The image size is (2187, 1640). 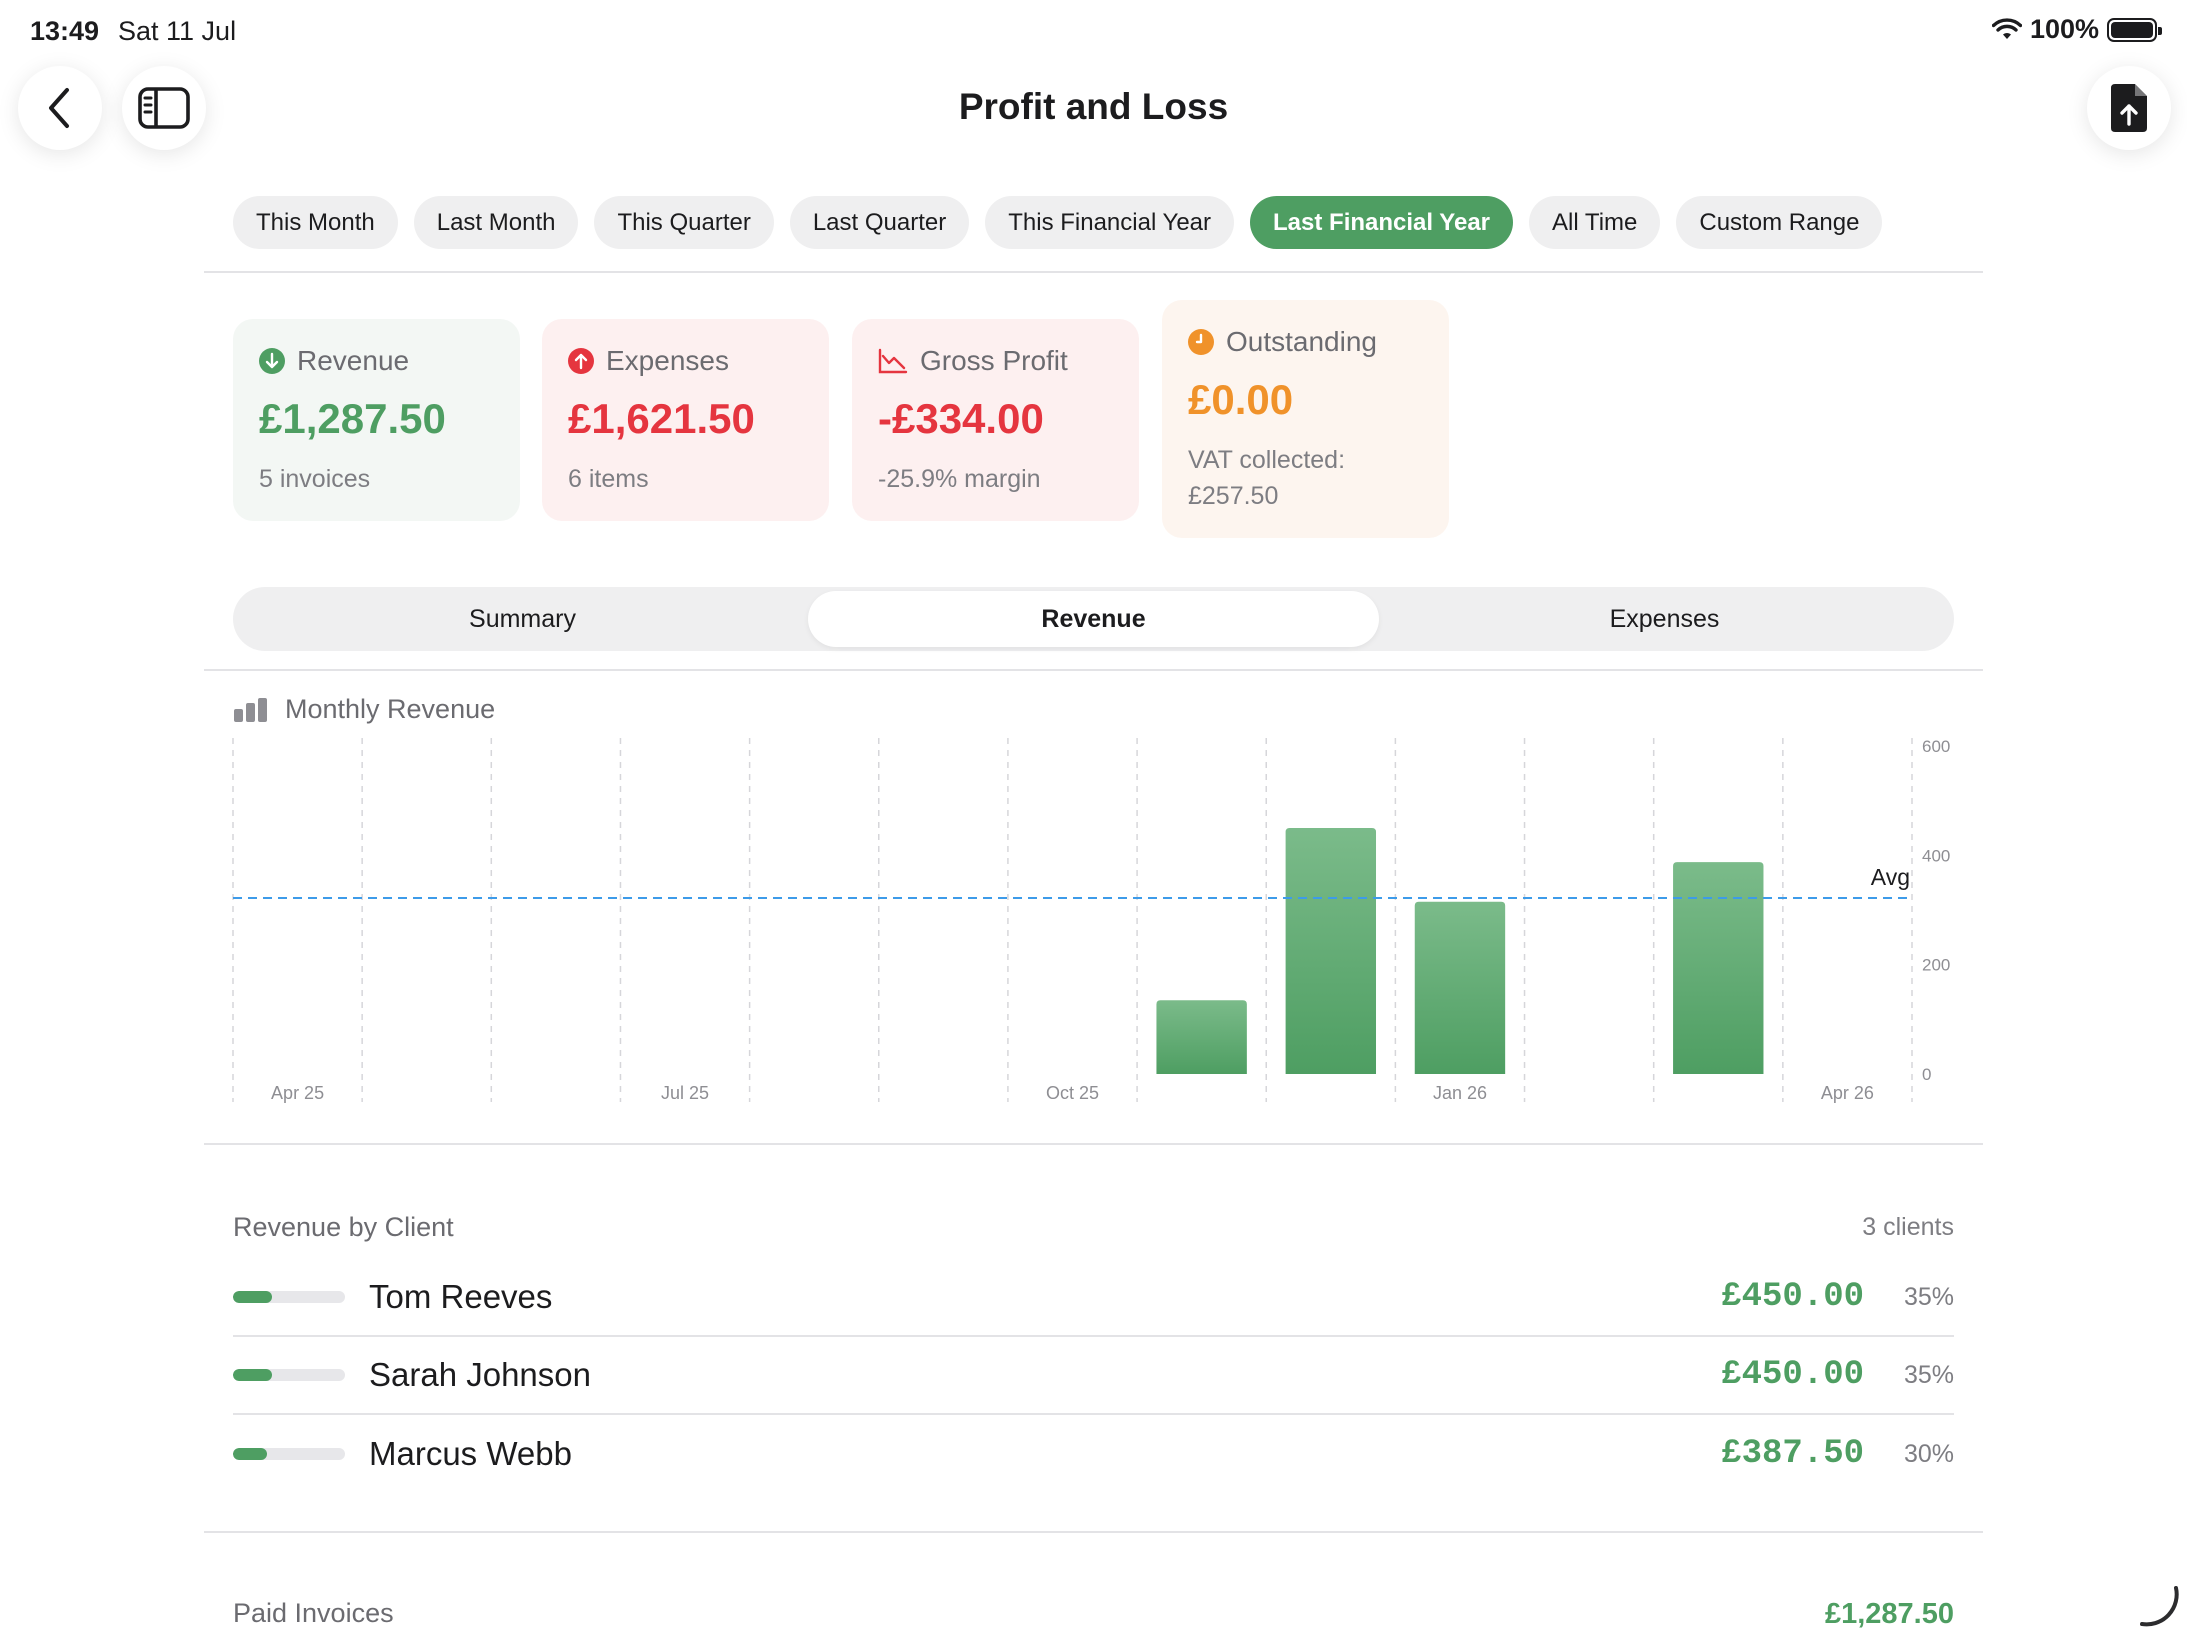 I want to click on revenue-value: £1,287.50, so click(x=352, y=418).